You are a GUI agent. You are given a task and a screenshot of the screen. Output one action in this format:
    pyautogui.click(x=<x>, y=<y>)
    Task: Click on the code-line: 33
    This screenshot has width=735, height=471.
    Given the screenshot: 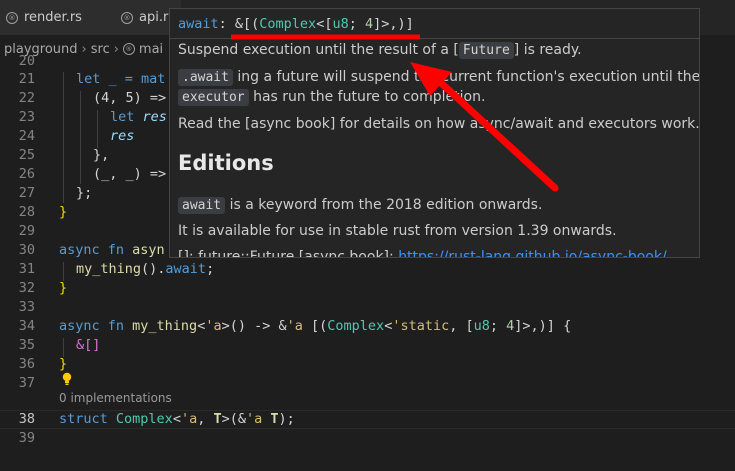 What is the action you would take?
    pyautogui.click(x=367, y=307)
    